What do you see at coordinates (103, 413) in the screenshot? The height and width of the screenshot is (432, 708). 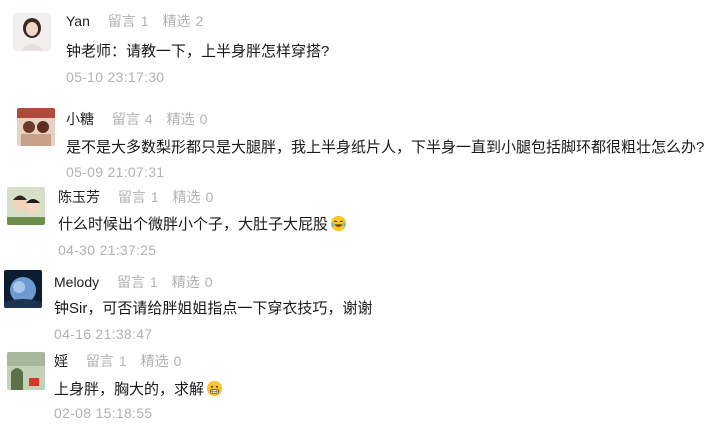 I see `comment-time: 02-08 15:18:55` at bounding box center [103, 413].